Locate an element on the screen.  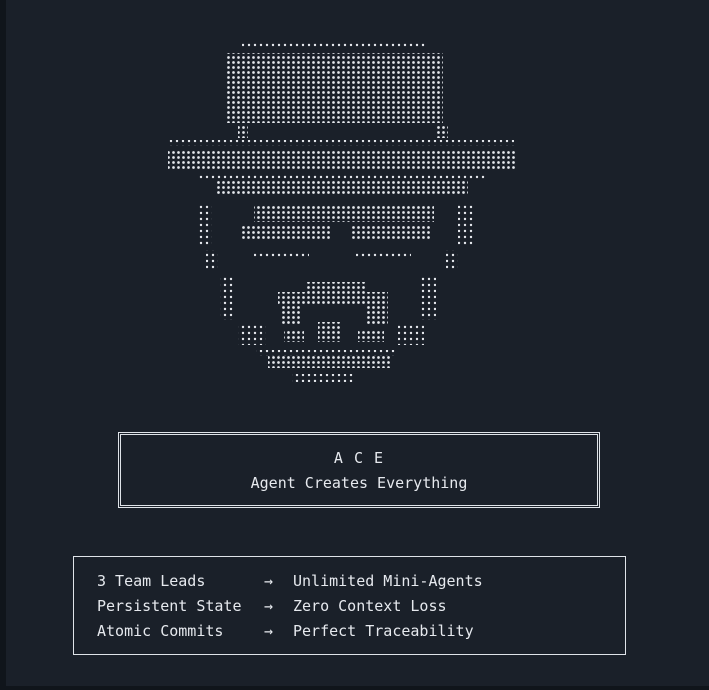
feature-left: Atomic Commits is located at coordinates (160, 631).